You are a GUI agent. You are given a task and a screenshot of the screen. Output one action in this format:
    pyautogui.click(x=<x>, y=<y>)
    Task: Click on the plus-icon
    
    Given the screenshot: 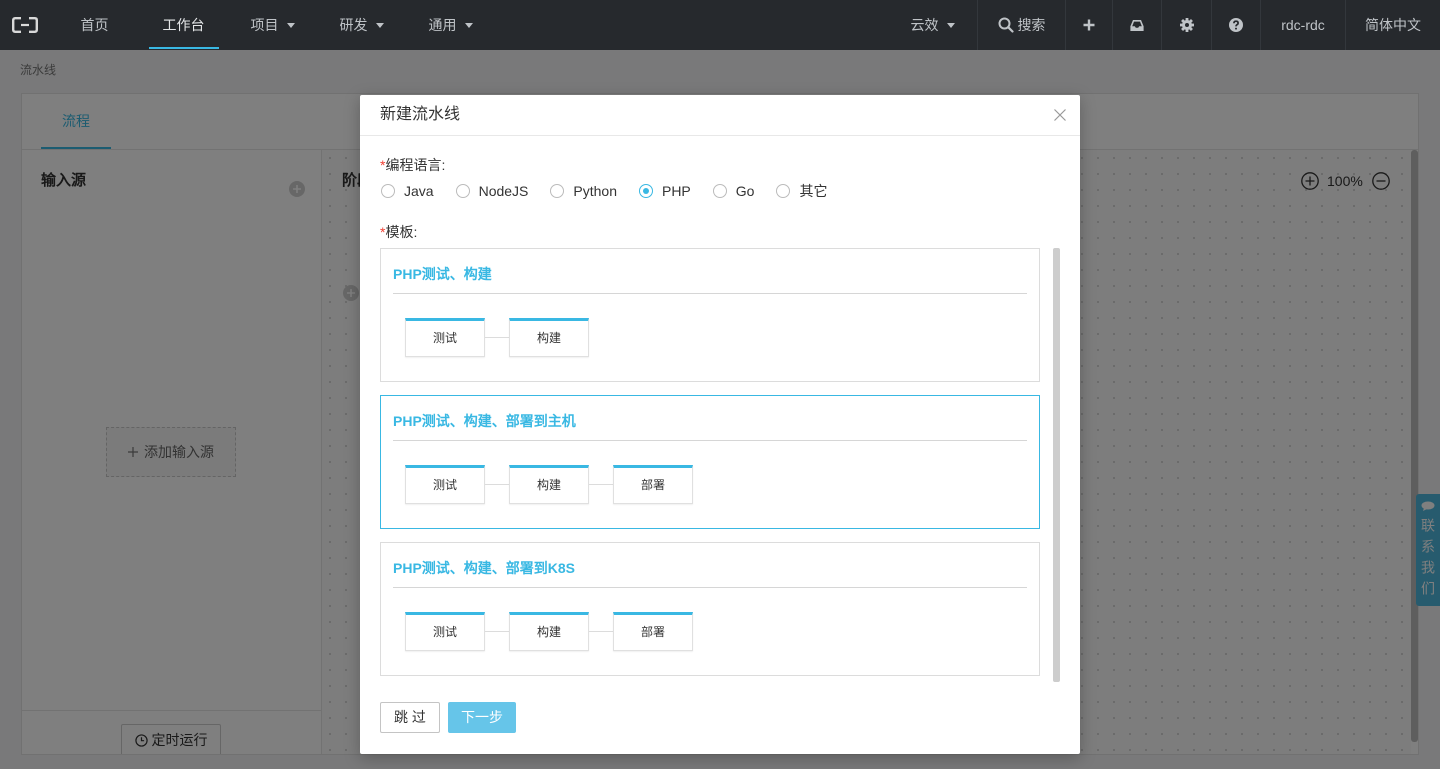 What is the action you would take?
    pyautogui.click(x=1089, y=25)
    